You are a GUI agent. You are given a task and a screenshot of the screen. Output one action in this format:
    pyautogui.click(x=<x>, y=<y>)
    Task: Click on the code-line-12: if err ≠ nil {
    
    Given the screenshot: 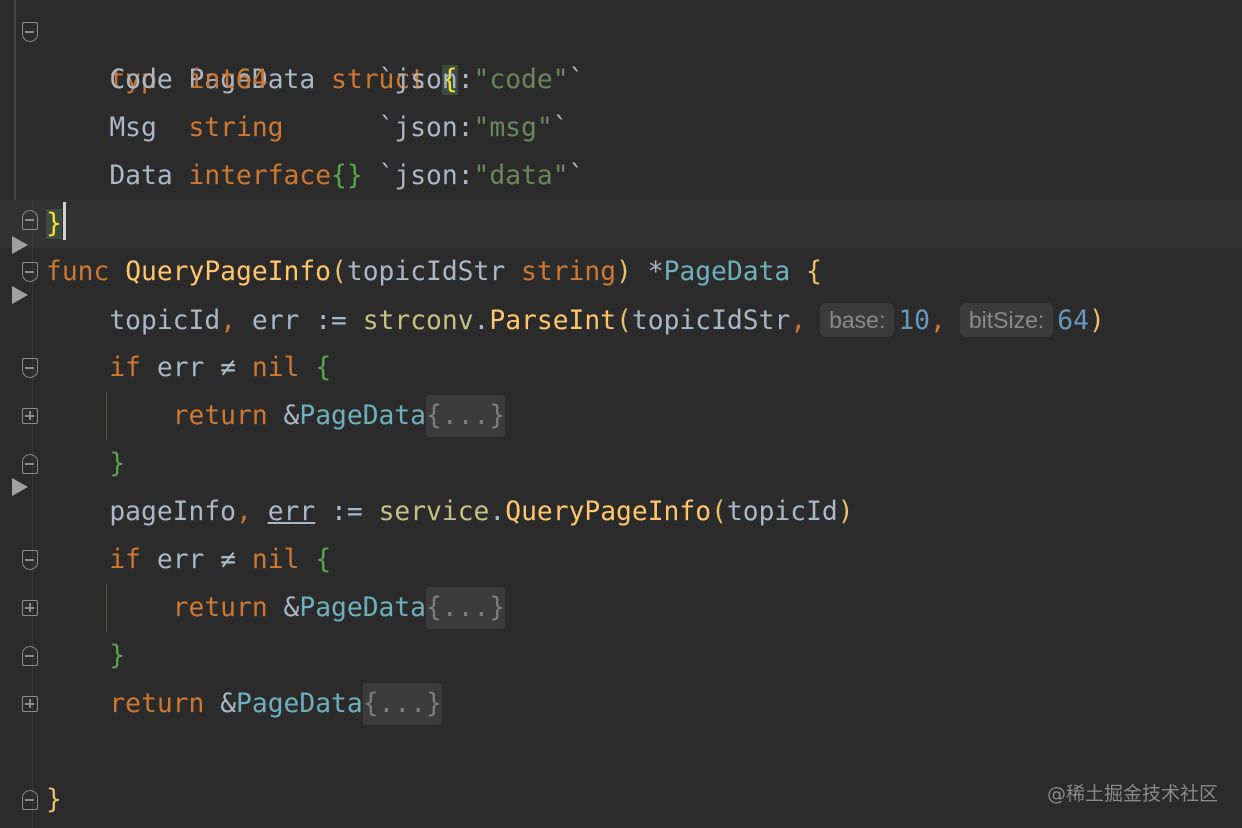 What is the action you would take?
    pyautogui.click(x=188, y=560)
    